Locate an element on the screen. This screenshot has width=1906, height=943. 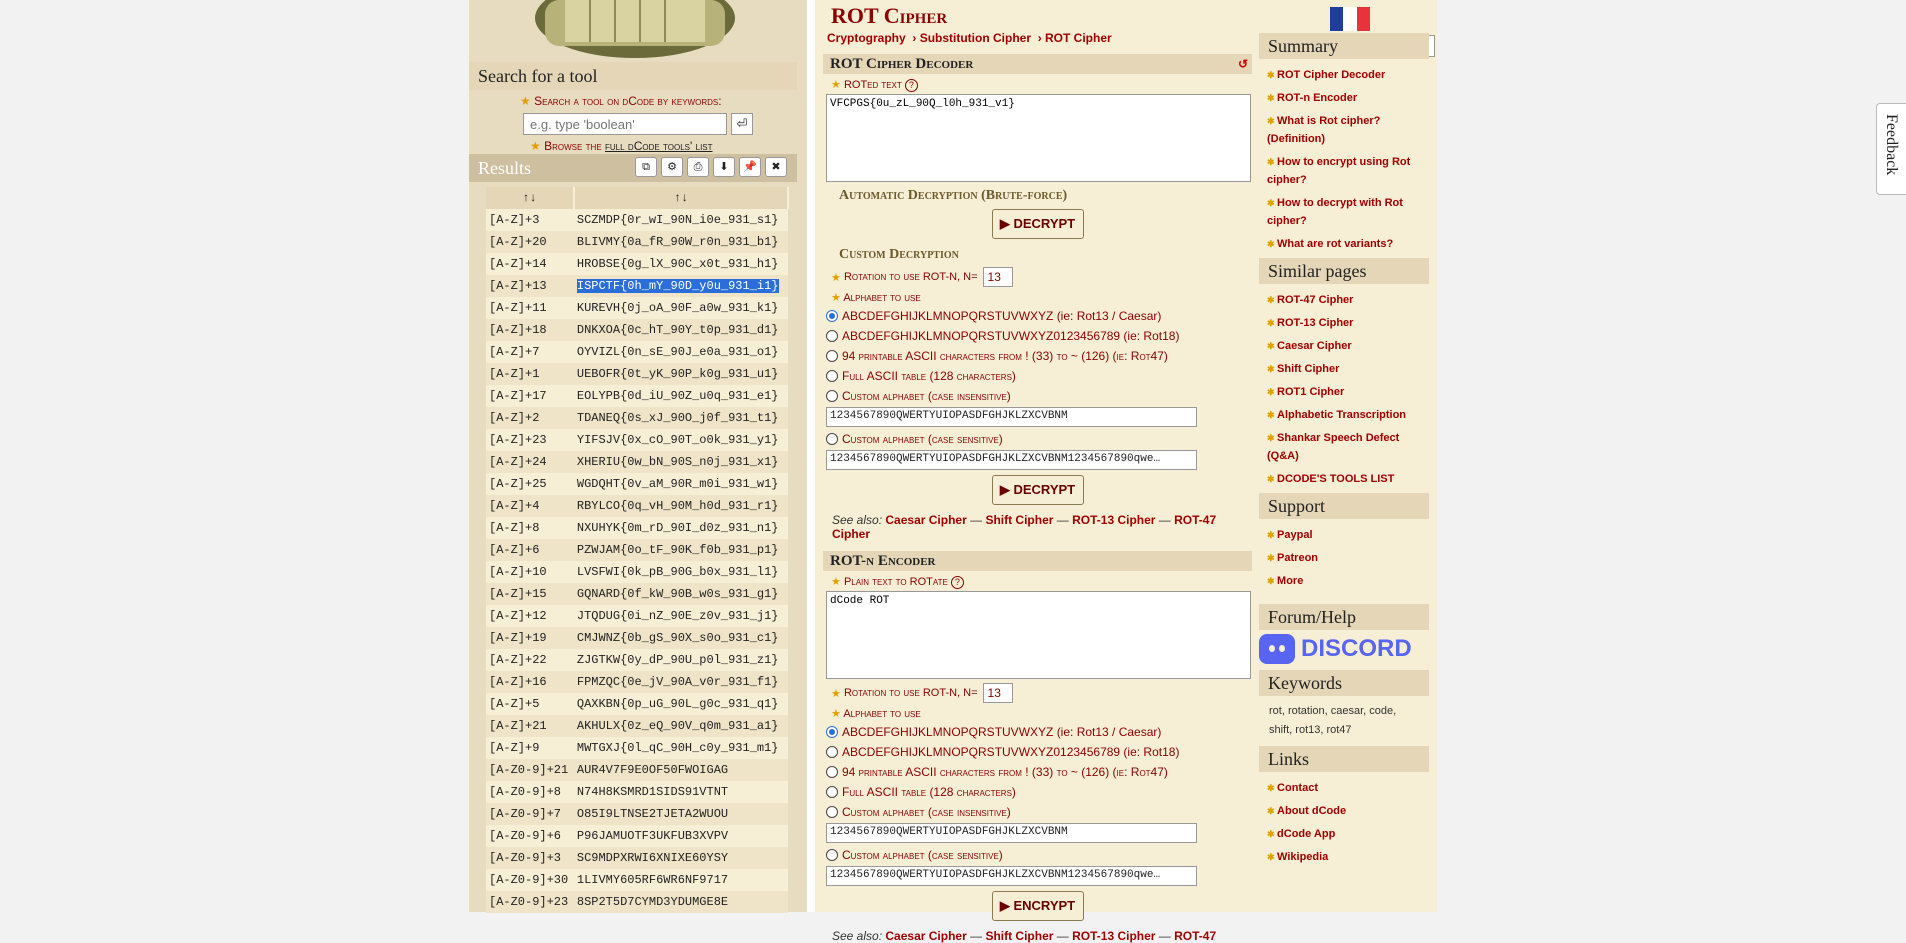
table-row: [A-Z]+5 QAXKBN{0p_uG_90L_g0c_931_q1} is located at coordinates (637, 704).